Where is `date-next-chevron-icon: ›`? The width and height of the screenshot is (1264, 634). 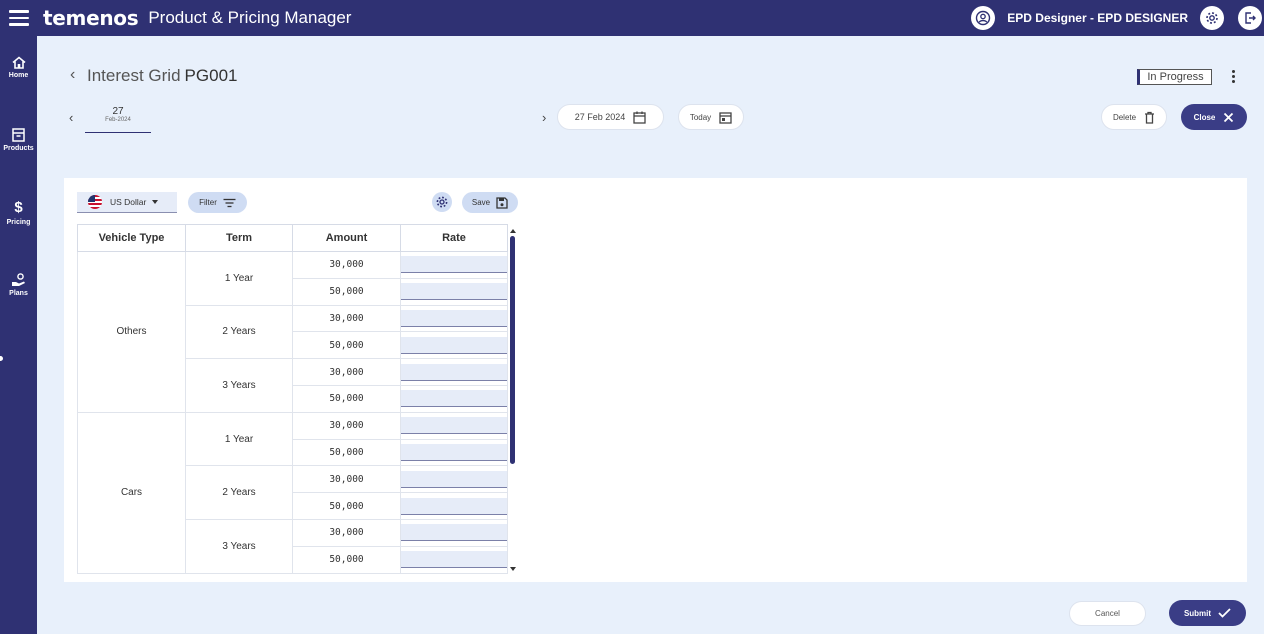
date-next-chevron-icon: › is located at coordinates (544, 117).